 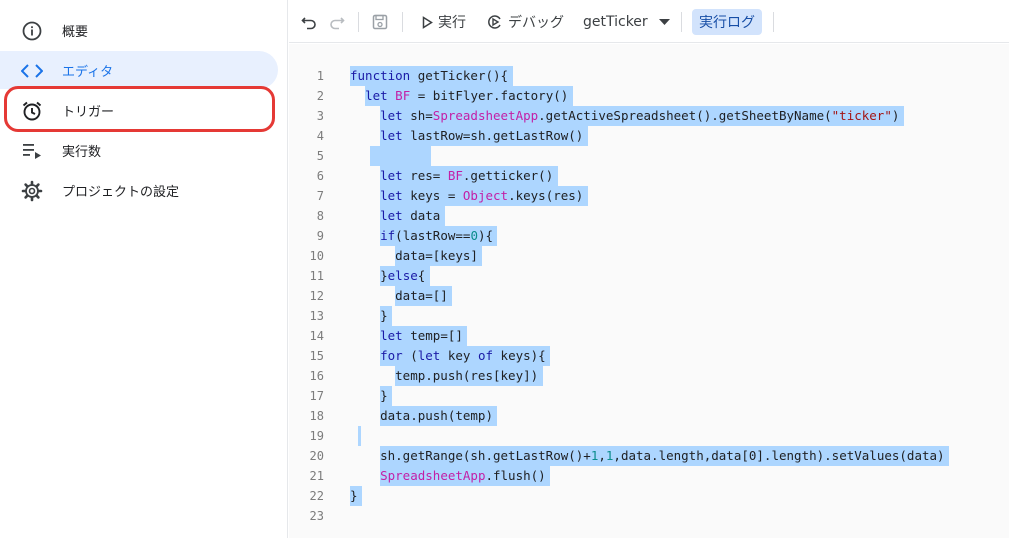 I want to click on code-line: 21 SpreadsheetApp.flush(), so click(x=649, y=476).